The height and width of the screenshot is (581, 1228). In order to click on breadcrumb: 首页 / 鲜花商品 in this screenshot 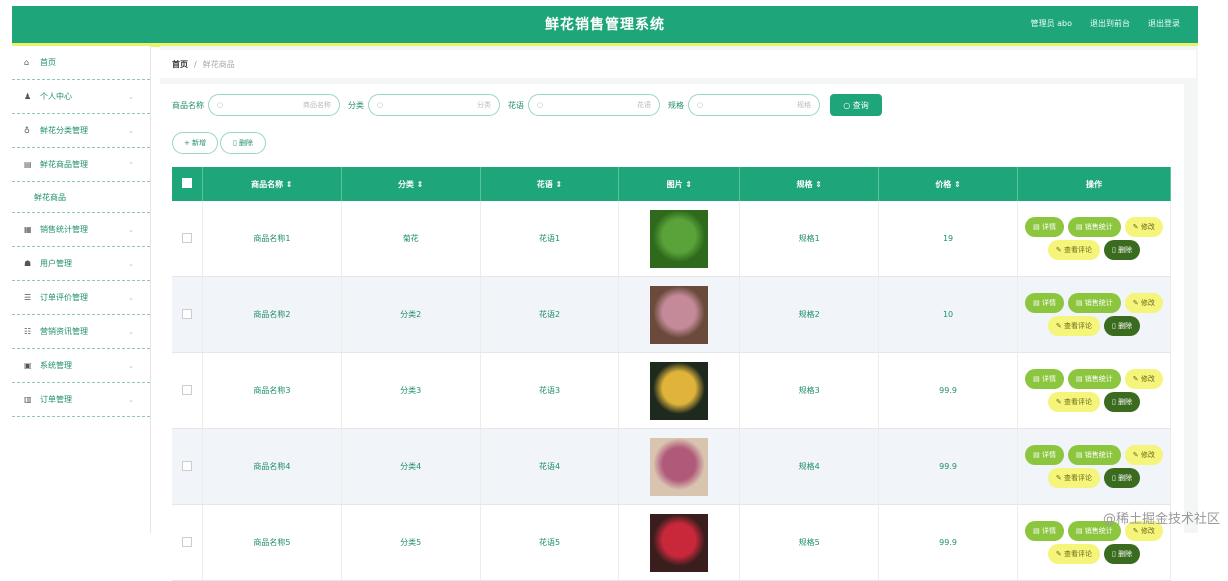, I will do `click(678, 64)`.